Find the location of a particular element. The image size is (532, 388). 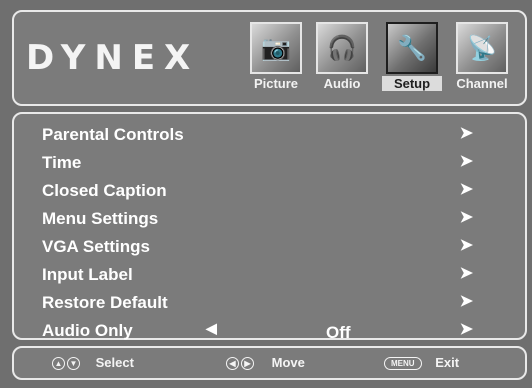

left-arrow-icon: ◀ is located at coordinates (211, 328).